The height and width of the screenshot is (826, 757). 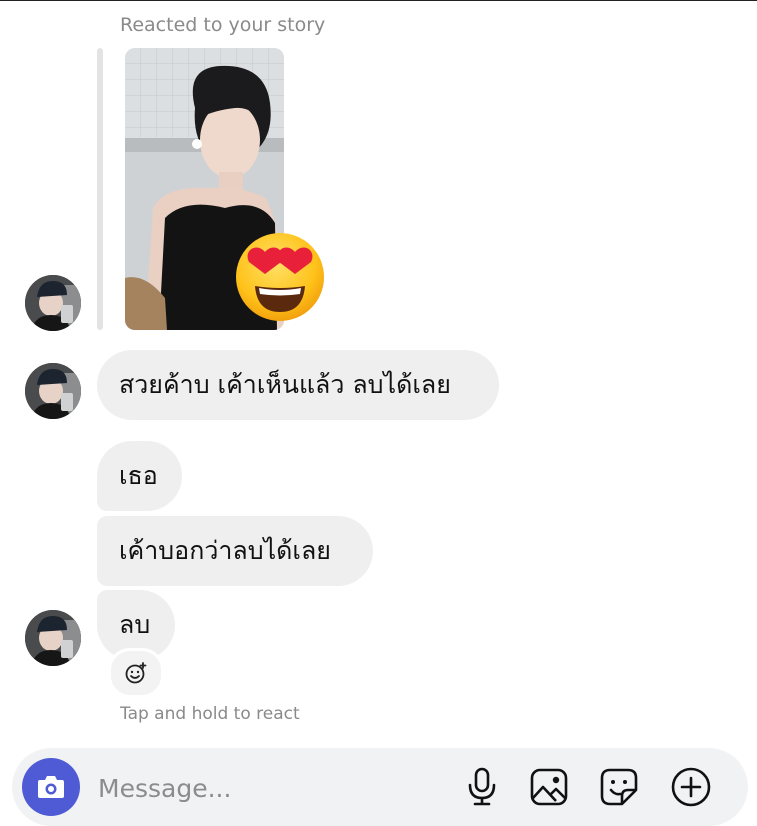 I want to click on gallery-icon, so click(x=549, y=787).